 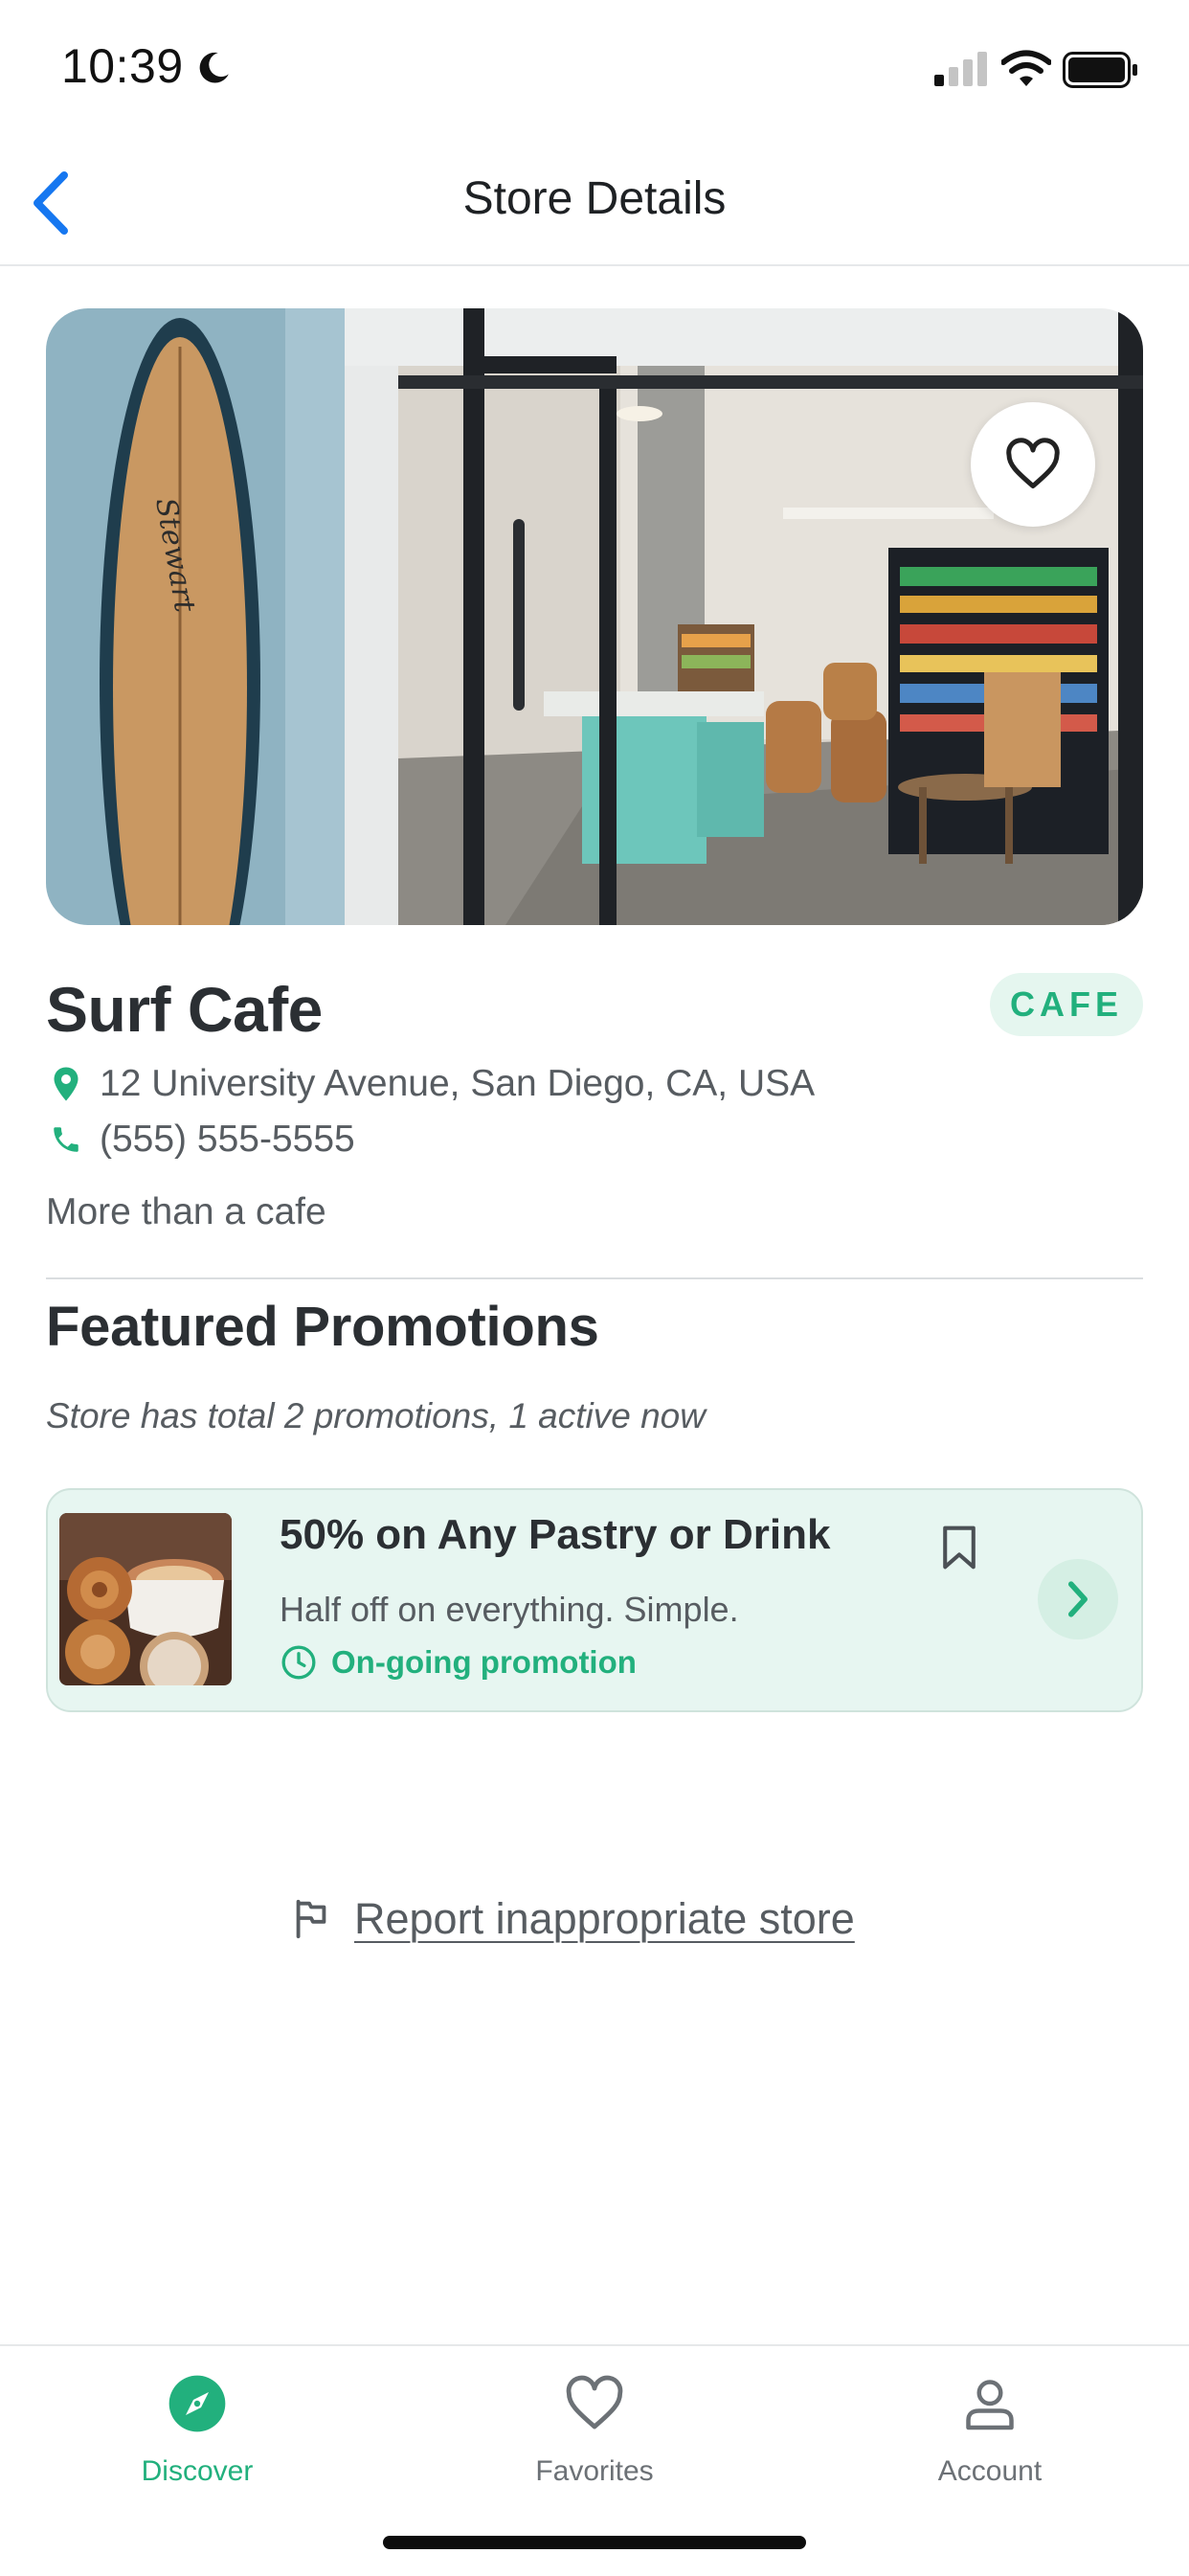 What do you see at coordinates (604, 1918) in the screenshot?
I see `report-store-label: Report inappropriate store` at bounding box center [604, 1918].